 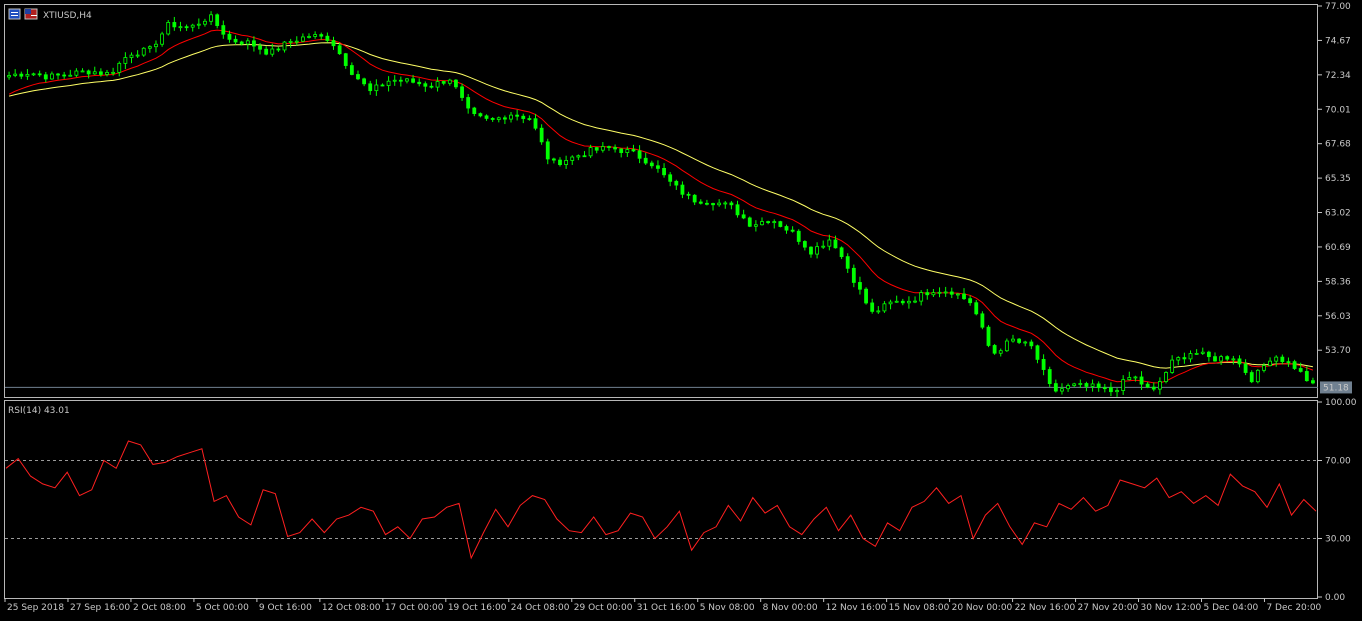 I want to click on time-tick-label: 27 Nov 20:00, so click(x=1108, y=608).